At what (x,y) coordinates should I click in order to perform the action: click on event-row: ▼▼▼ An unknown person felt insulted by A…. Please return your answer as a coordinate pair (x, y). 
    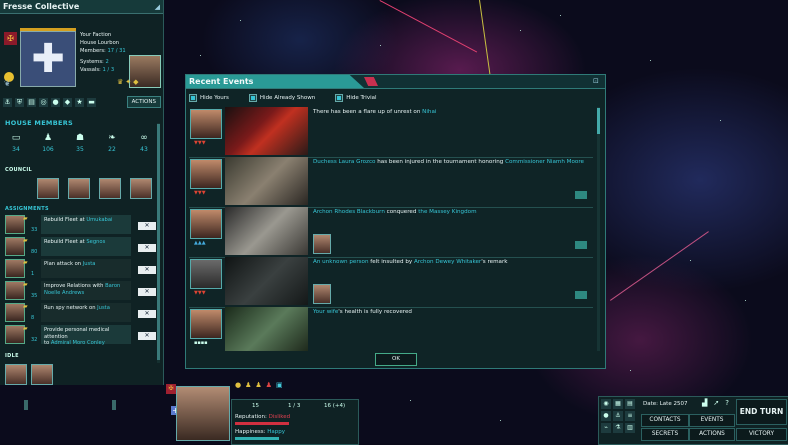
    Looking at the image, I should click on (391, 282).